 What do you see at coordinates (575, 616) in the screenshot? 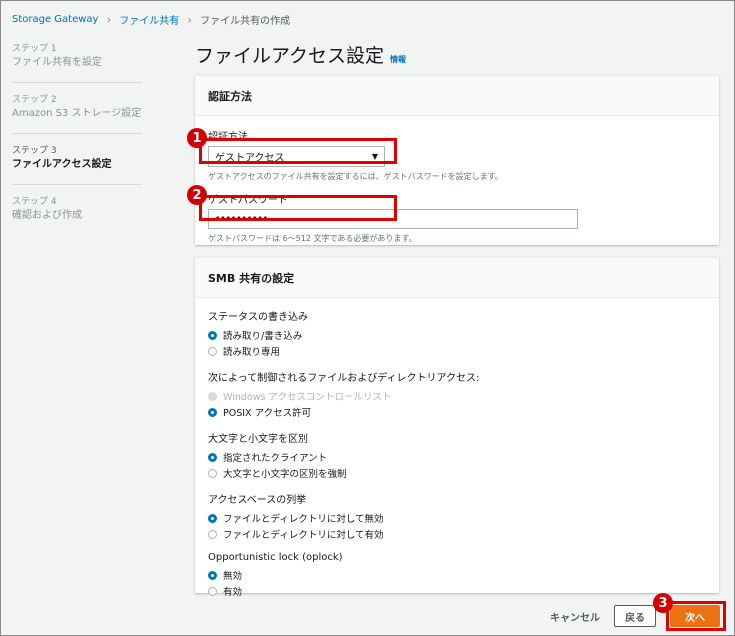
I see `cancel-button: キャンセル` at bounding box center [575, 616].